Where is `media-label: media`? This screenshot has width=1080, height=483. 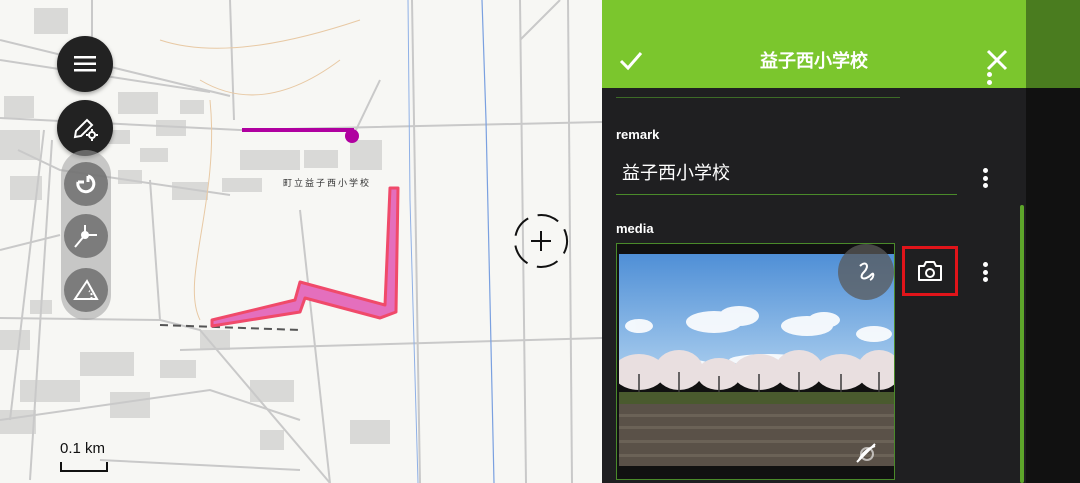
media-label: media is located at coordinates (635, 228).